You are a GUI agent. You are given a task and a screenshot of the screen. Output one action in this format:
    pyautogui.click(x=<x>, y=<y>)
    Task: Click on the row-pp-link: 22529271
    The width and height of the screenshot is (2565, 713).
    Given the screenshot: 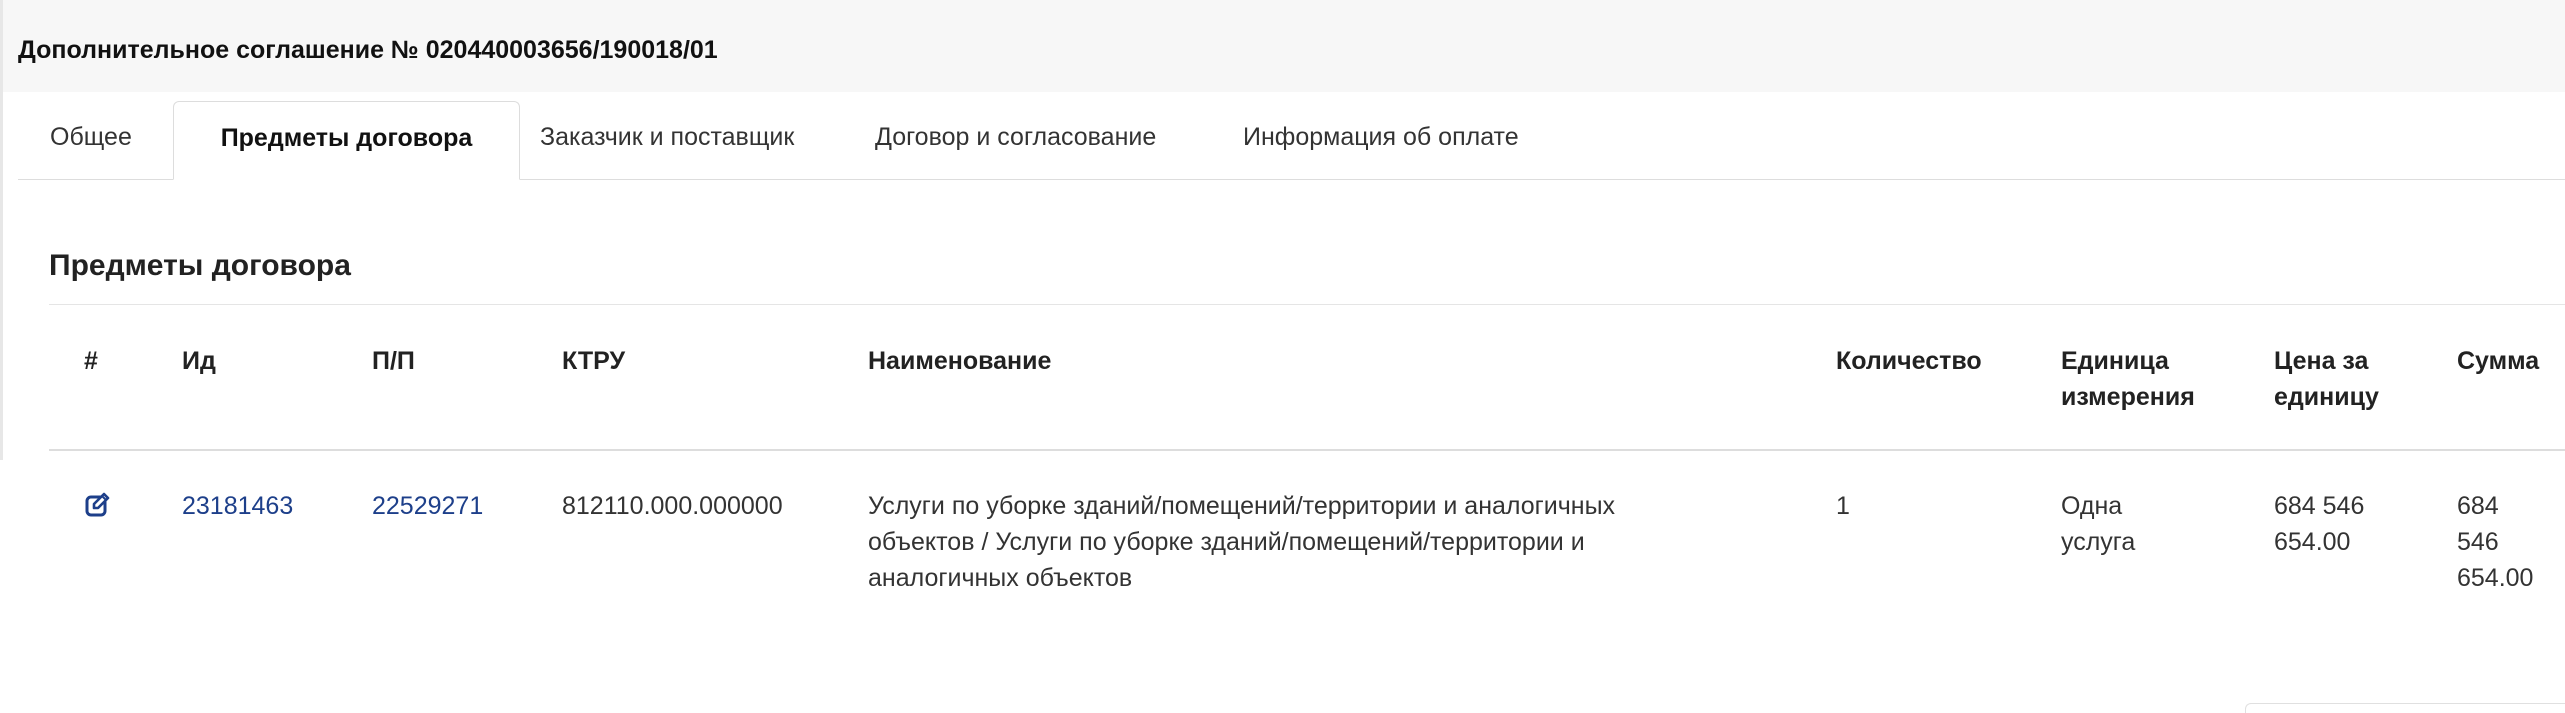 What is the action you would take?
    pyautogui.click(x=427, y=506)
    